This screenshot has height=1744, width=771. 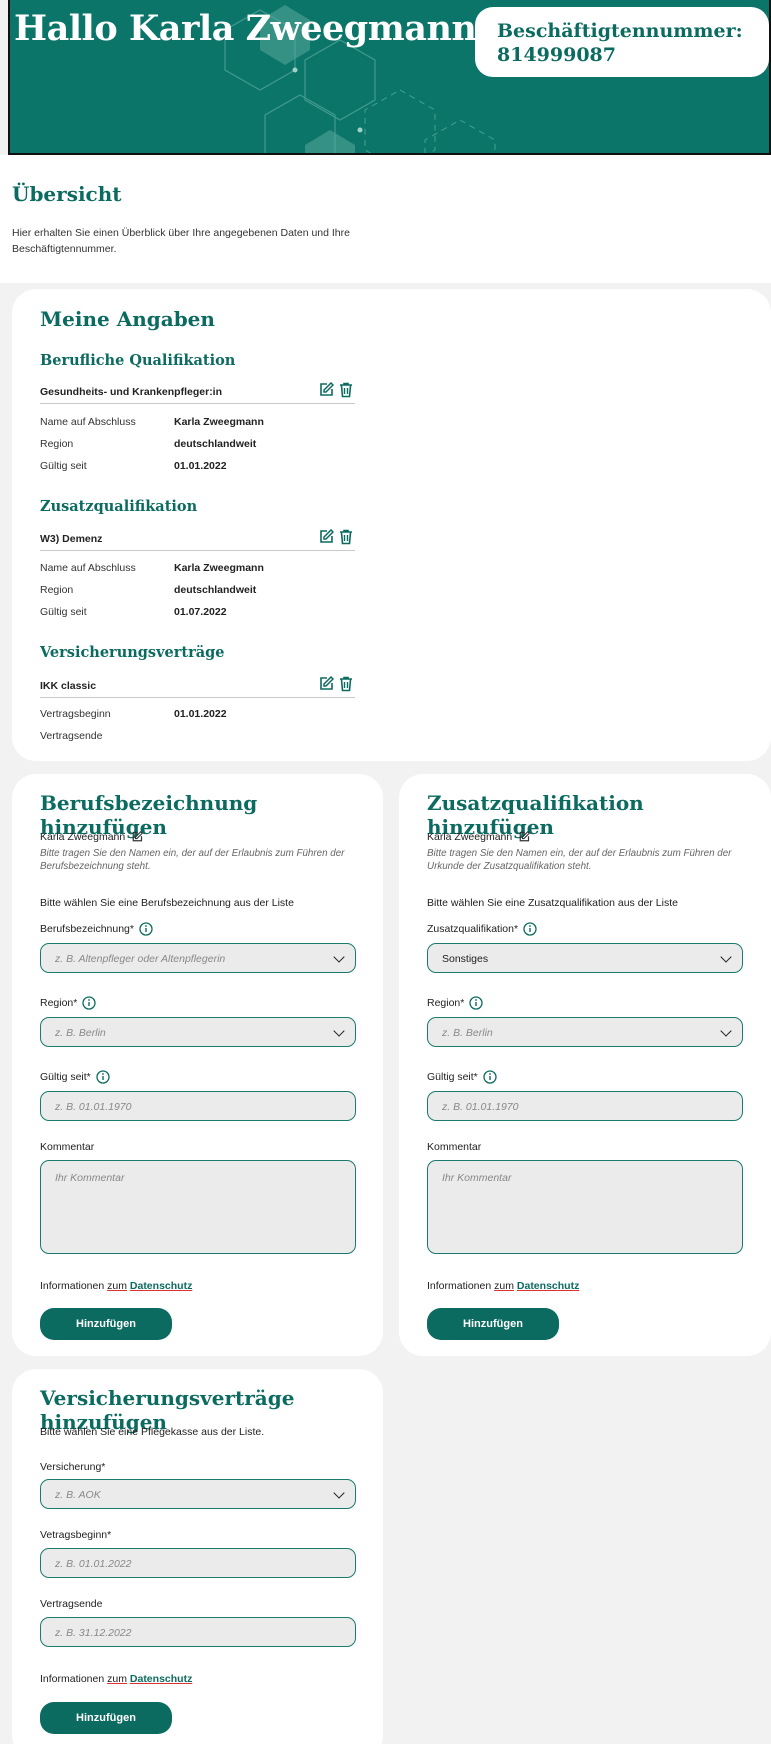 What do you see at coordinates (200, 466) in the screenshot?
I see `prof-val-valid: 01.01.2022` at bounding box center [200, 466].